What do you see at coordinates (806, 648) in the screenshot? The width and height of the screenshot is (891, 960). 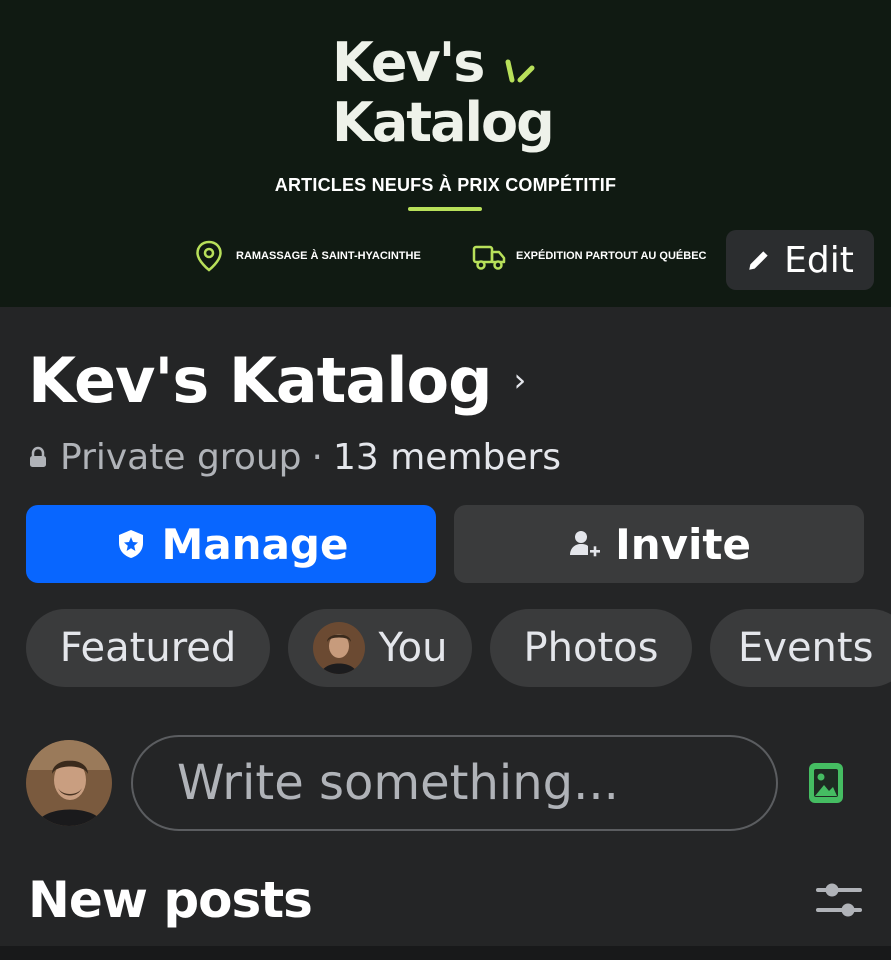 I see `tab-events-label: Events` at bounding box center [806, 648].